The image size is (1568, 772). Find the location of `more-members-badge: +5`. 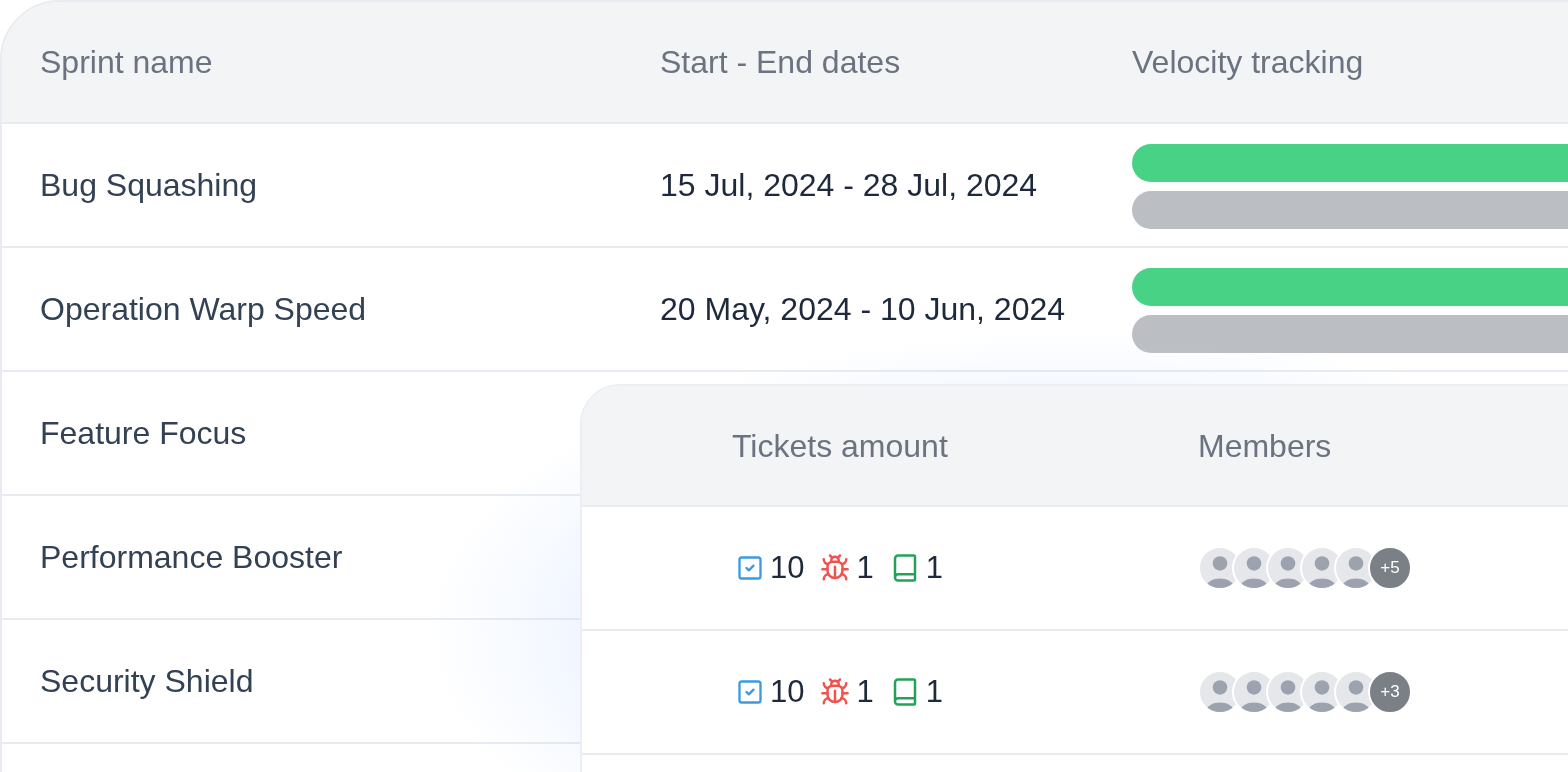

more-members-badge: +5 is located at coordinates (1390, 568).